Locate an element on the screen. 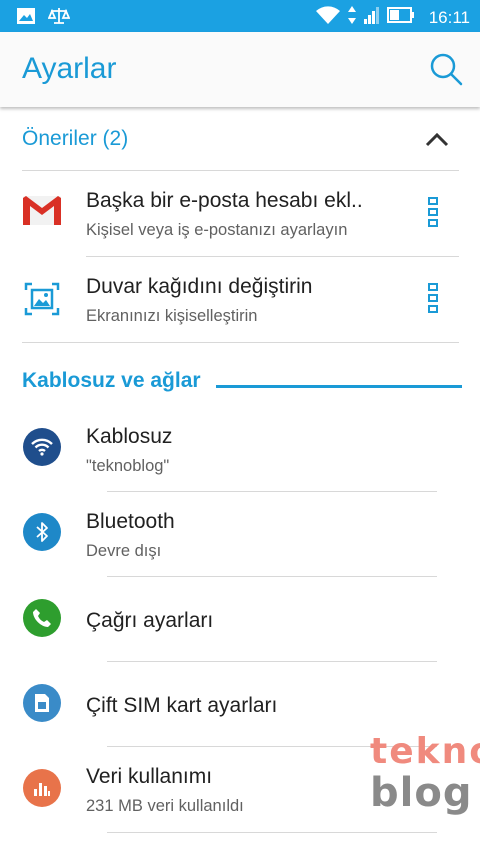 The height and width of the screenshot is (853, 480). wireless-section-header: Kablosuz ve ağlar is located at coordinates (111, 380).